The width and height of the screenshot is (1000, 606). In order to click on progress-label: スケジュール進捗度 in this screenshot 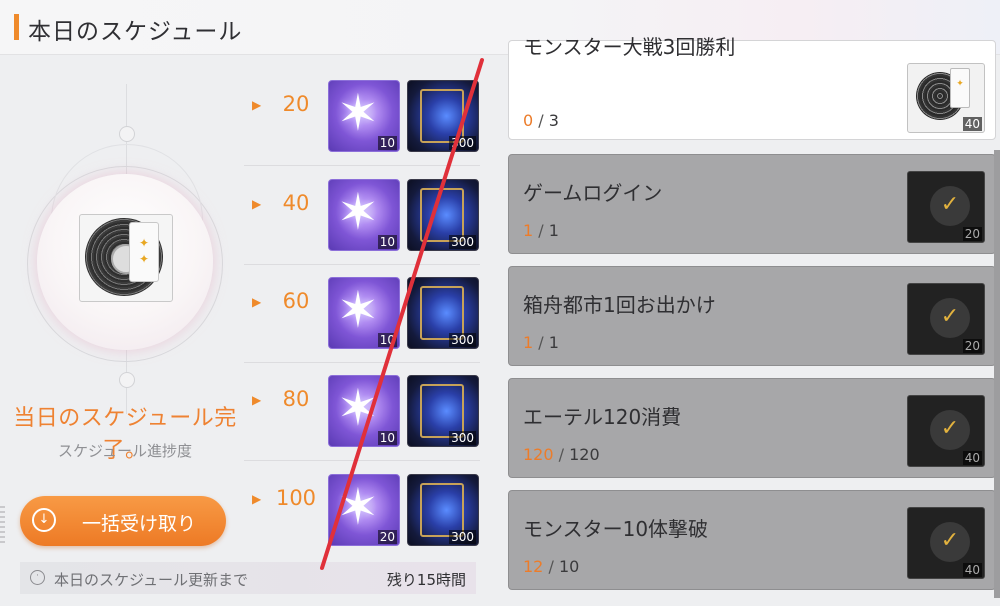, I will do `click(125, 451)`.